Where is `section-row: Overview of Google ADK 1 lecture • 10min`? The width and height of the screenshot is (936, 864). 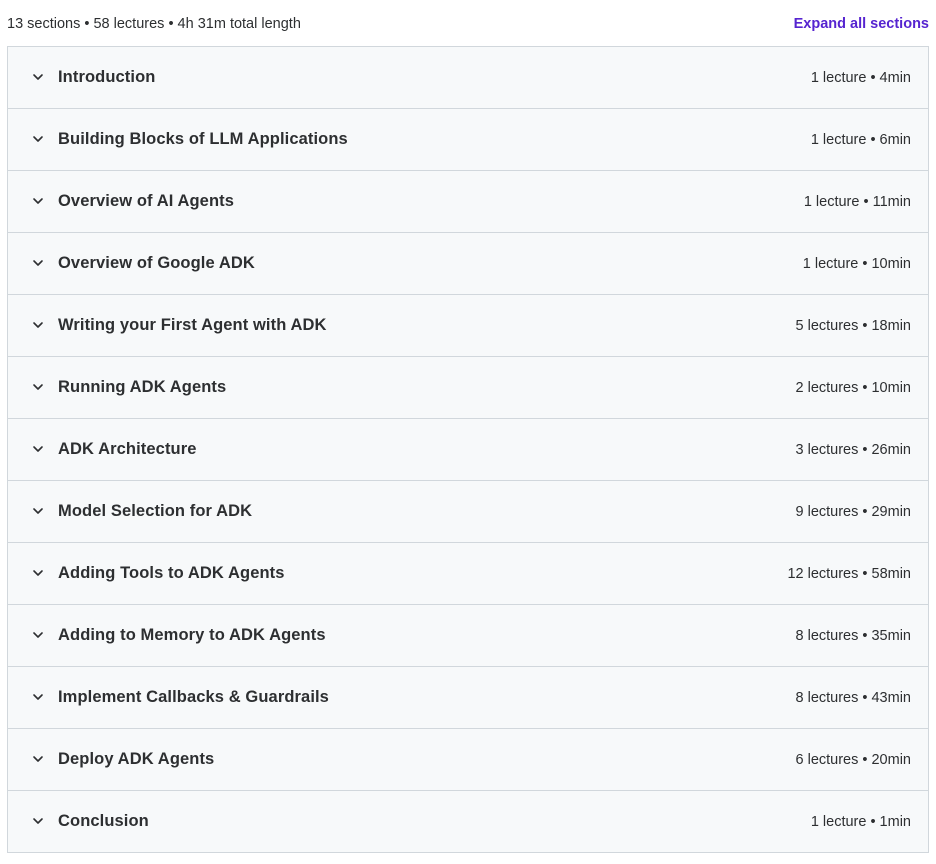 section-row: Overview of Google ADK 1 lecture • 10min is located at coordinates (468, 264).